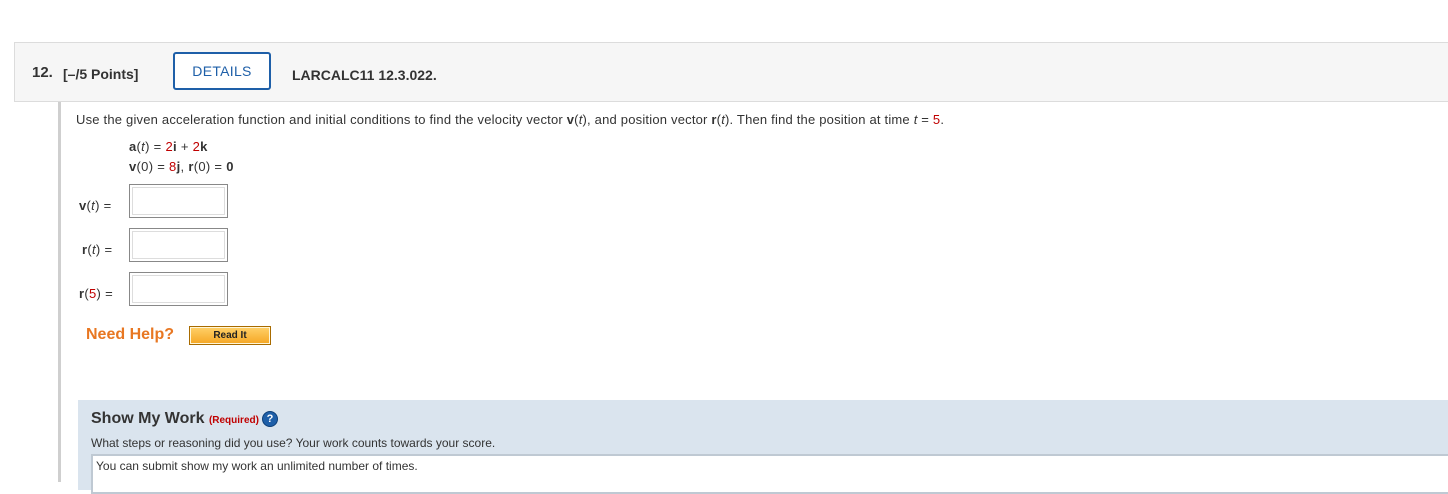 The width and height of the screenshot is (1448, 494). I want to click on details-button: DETAILS, so click(222, 71).